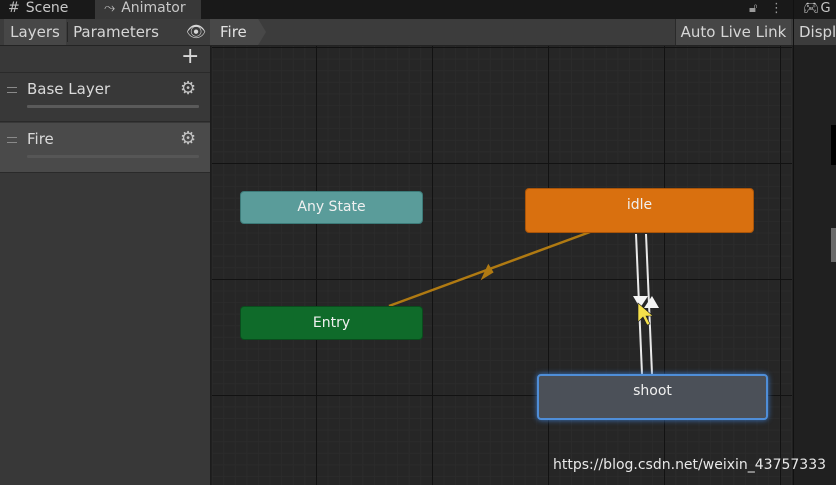 The height and width of the screenshot is (485, 836). I want to click on state-entry: Entry, so click(331, 323).